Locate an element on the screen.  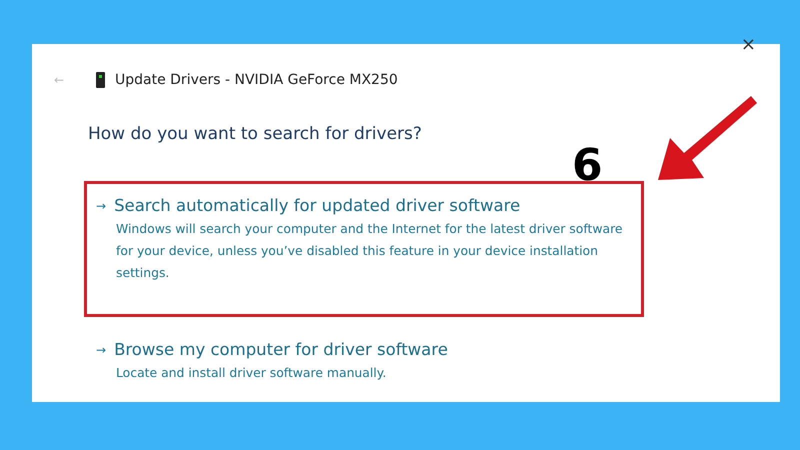
step-number: 6 is located at coordinates (587, 166).